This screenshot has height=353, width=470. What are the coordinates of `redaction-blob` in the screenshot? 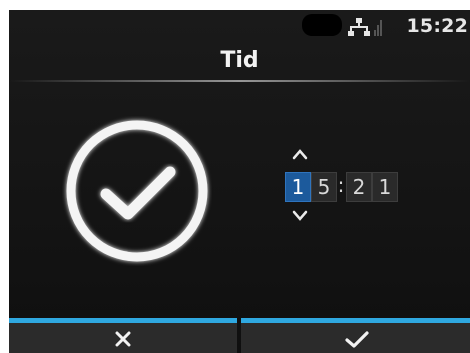 It's located at (322, 25).